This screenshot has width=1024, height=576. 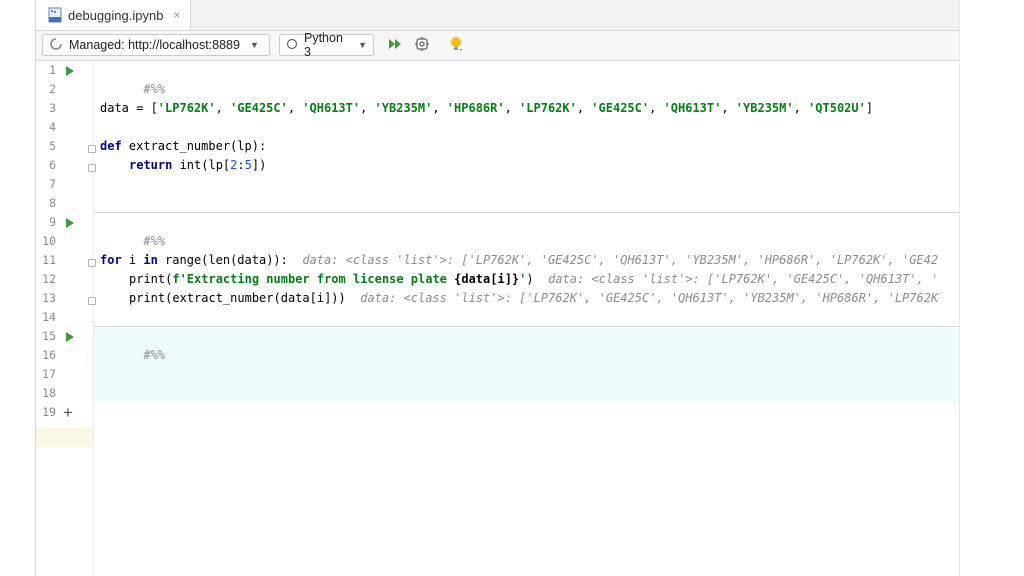 What do you see at coordinates (70, 337) in the screenshot?
I see `run-cell-3-icon` at bounding box center [70, 337].